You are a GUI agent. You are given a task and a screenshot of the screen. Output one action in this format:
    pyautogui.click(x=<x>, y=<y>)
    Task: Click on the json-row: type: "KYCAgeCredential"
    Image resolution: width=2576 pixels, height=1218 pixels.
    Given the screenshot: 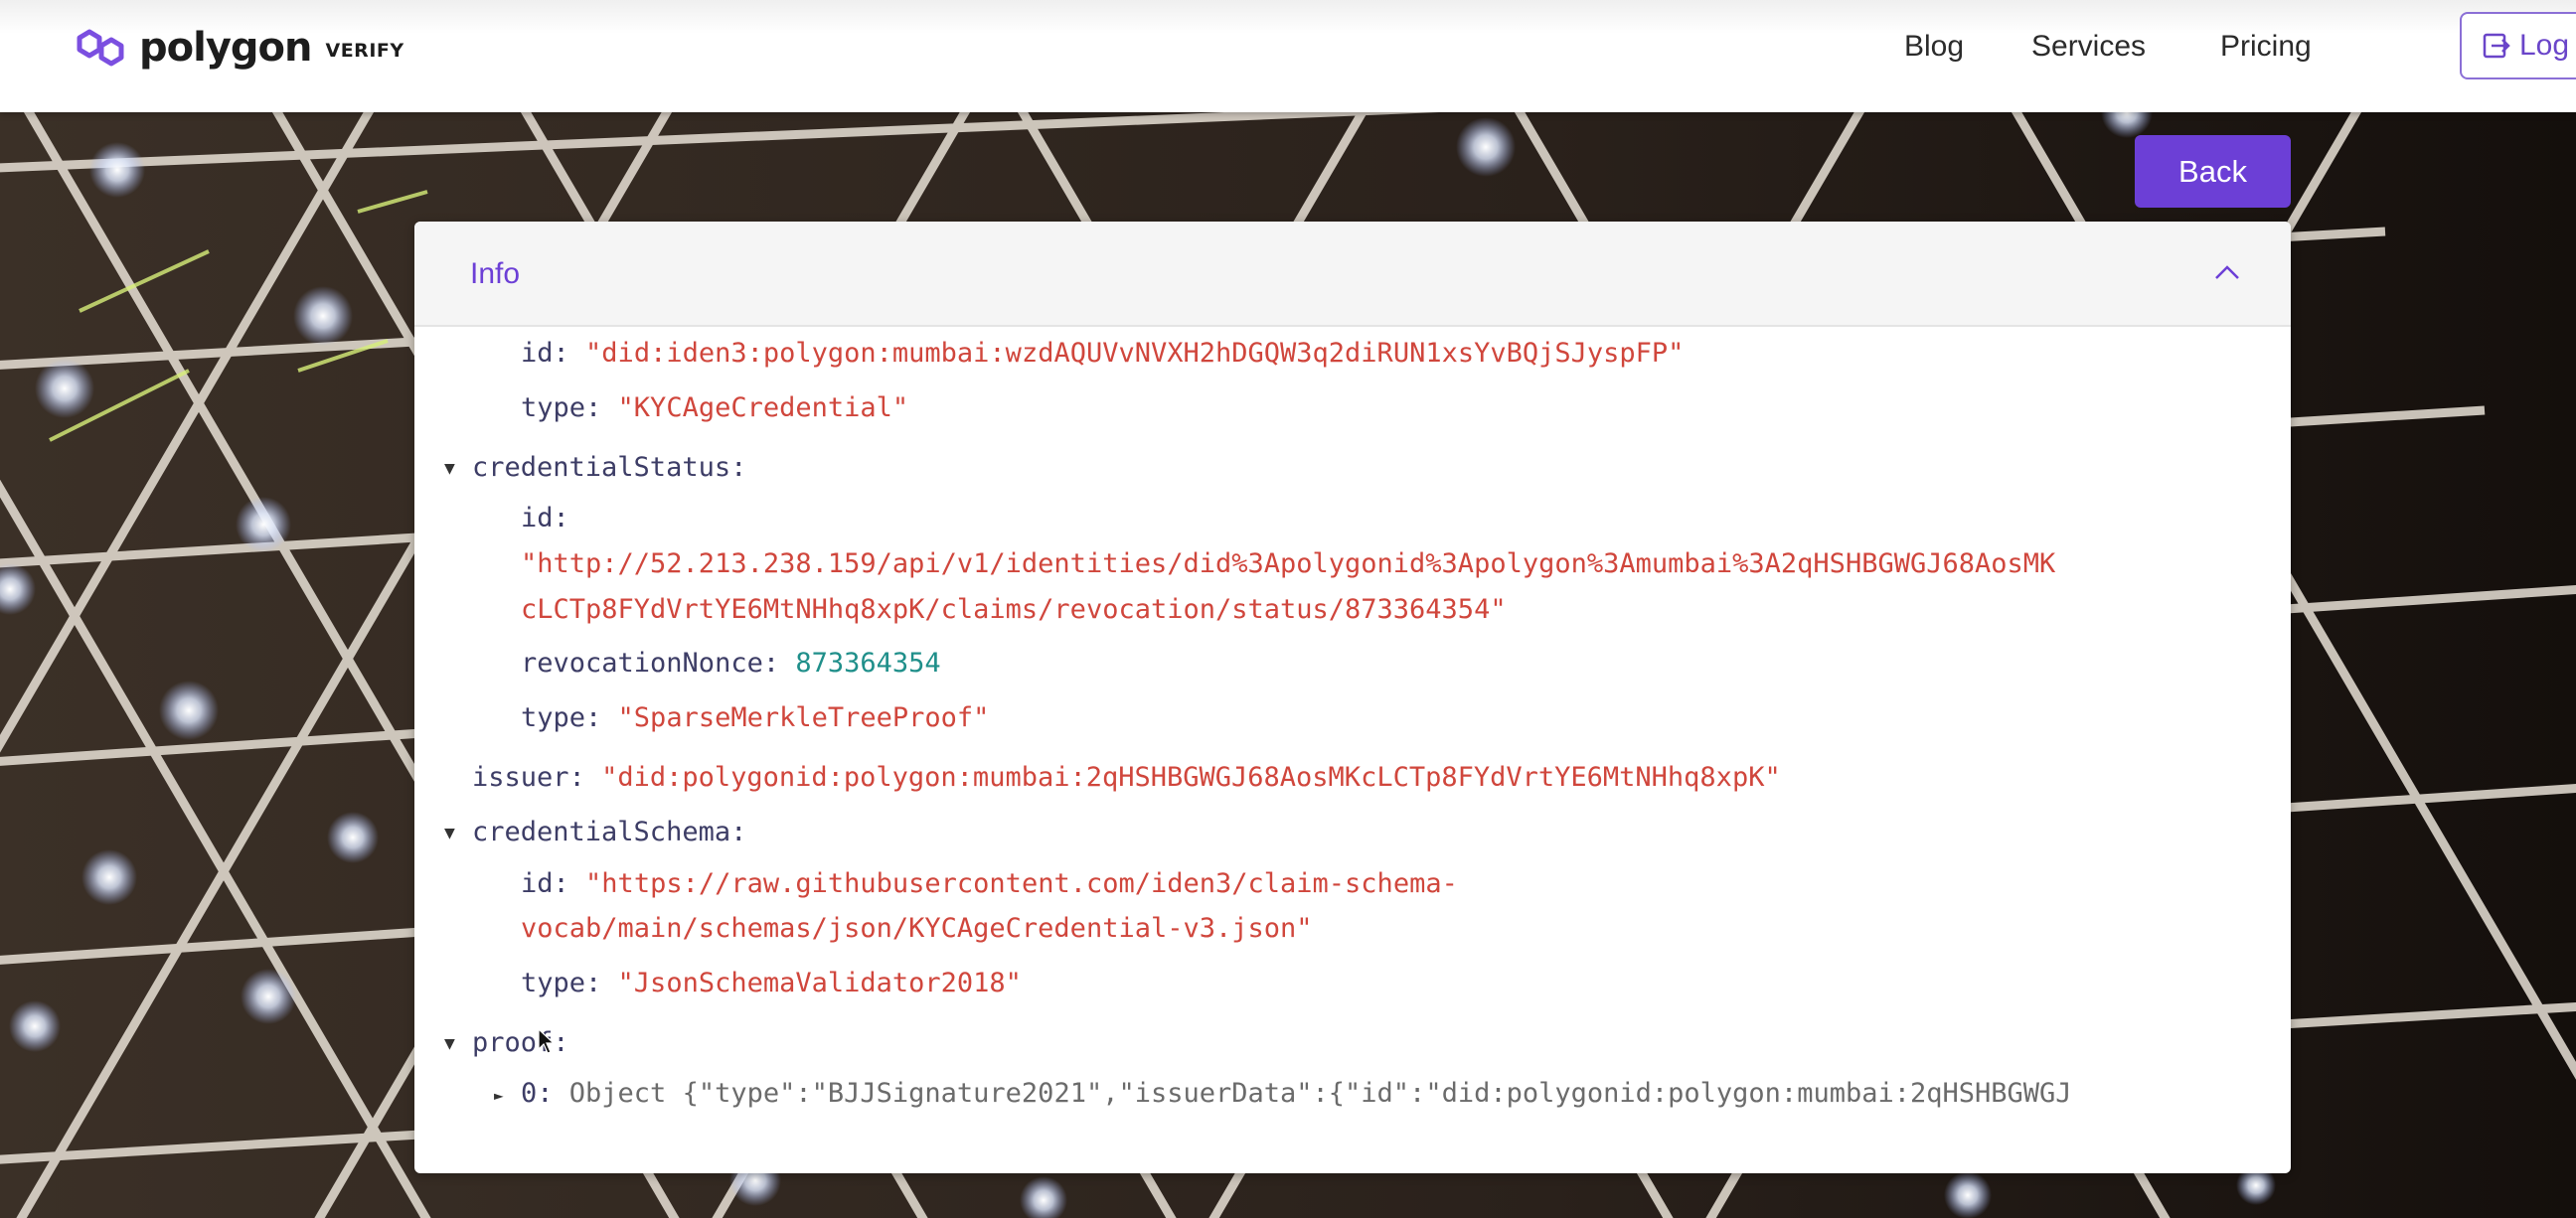 What is the action you would take?
    pyautogui.click(x=714, y=408)
    